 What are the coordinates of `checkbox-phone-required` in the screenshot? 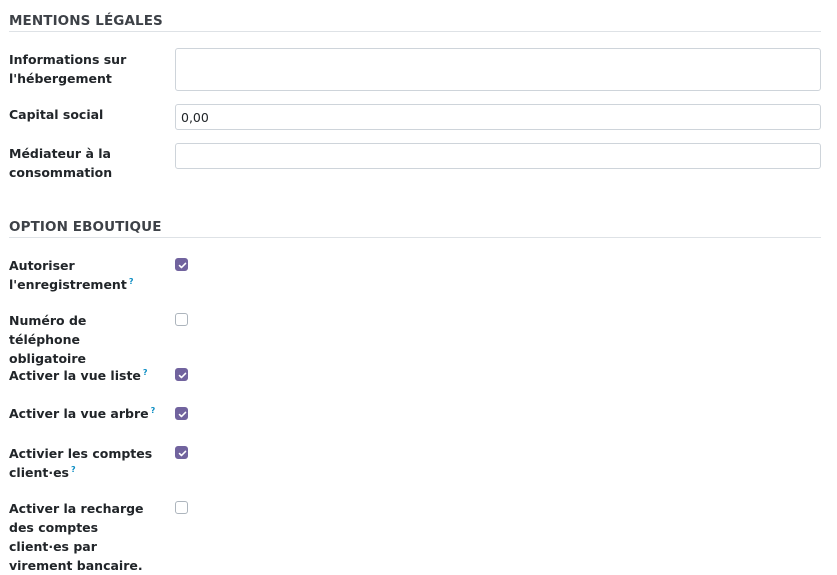 It's located at (181, 319).